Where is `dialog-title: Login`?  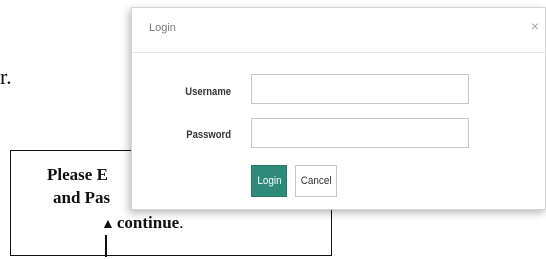 dialog-title: Login is located at coordinates (162, 28).